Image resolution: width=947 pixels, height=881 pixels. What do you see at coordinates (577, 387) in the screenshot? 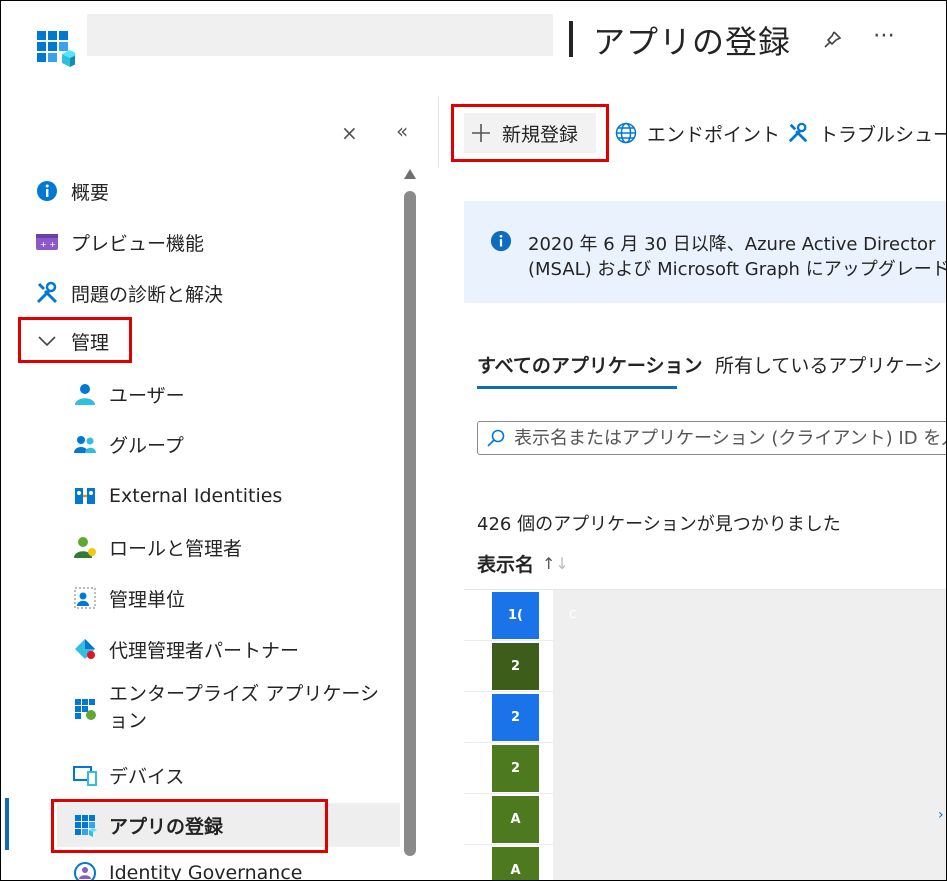
I see `active-tab-underline` at bounding box center [577, 387].